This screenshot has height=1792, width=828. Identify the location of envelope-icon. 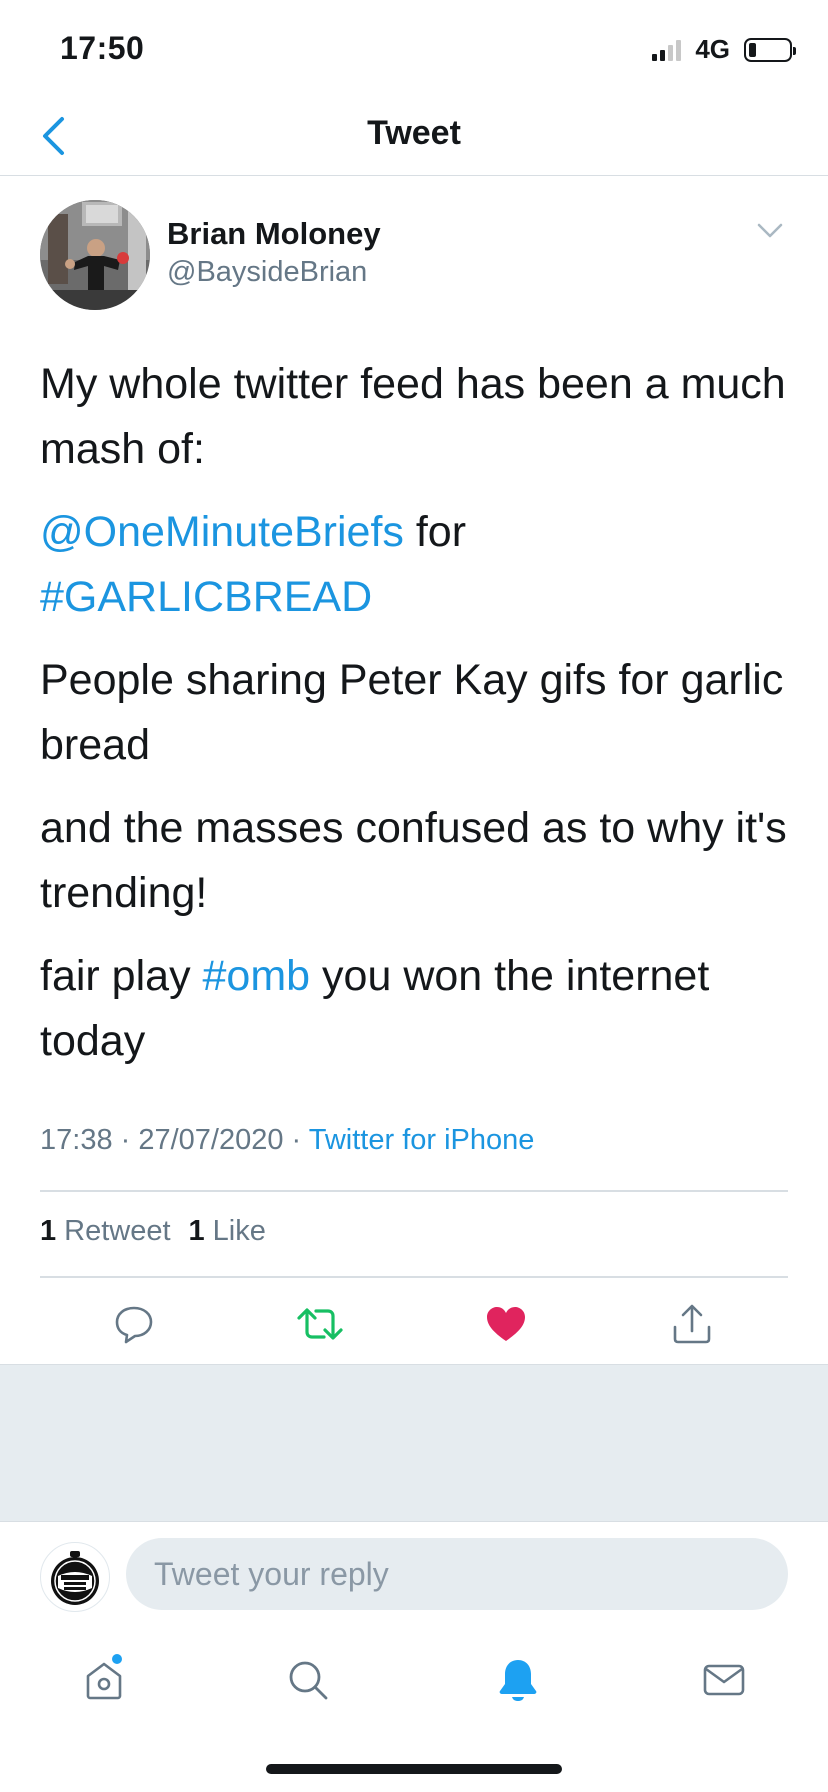
(724, 1680).